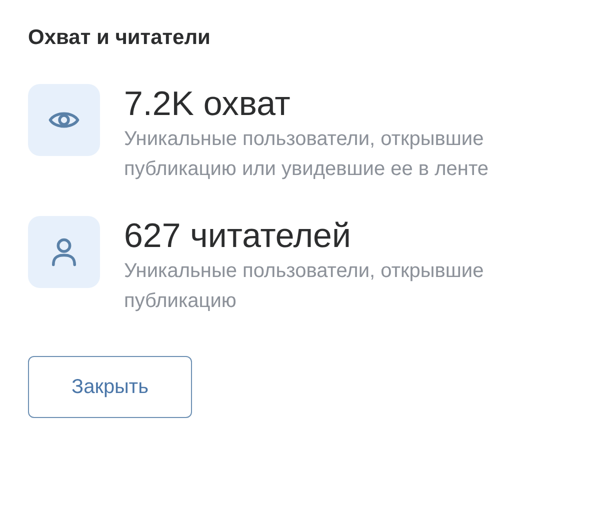  What do you see at coordinates (238, 236) in the screenshot?
I see `stat-value: 627 читателей` at bounding box center [238, 236].